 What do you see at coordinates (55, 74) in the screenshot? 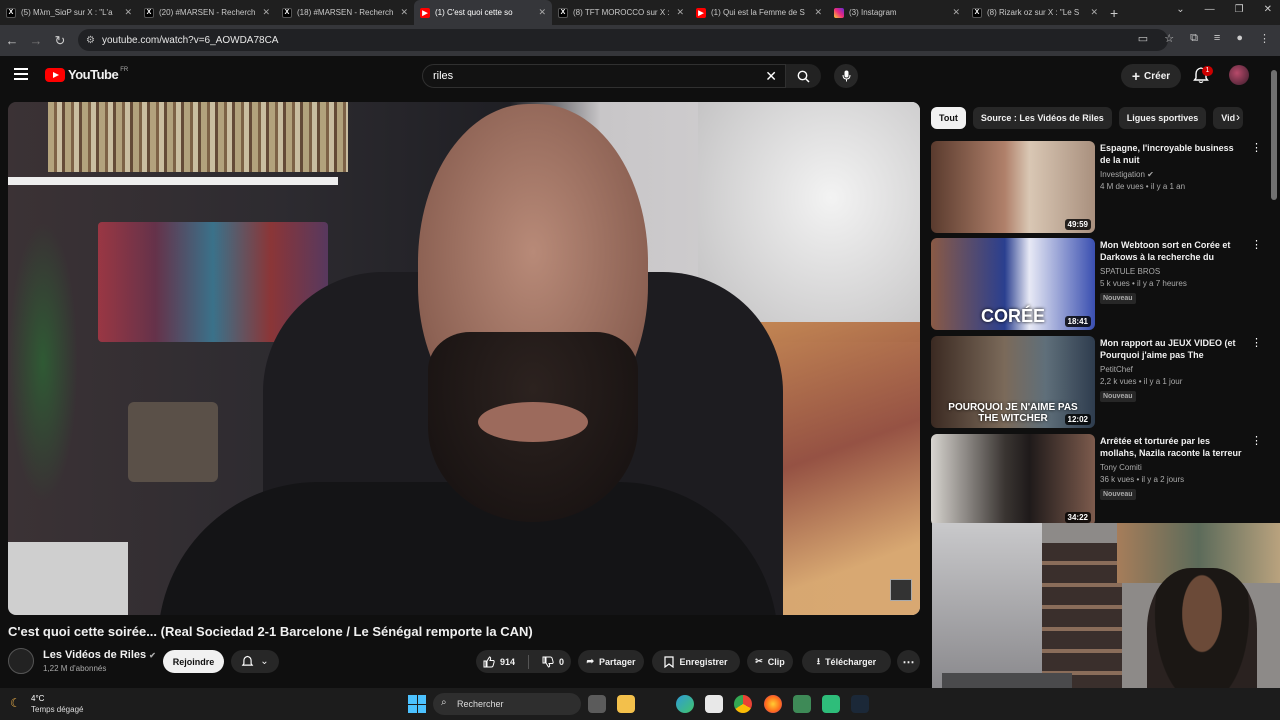
I see `youtube-play-icon` at bounding box center [55, 74].